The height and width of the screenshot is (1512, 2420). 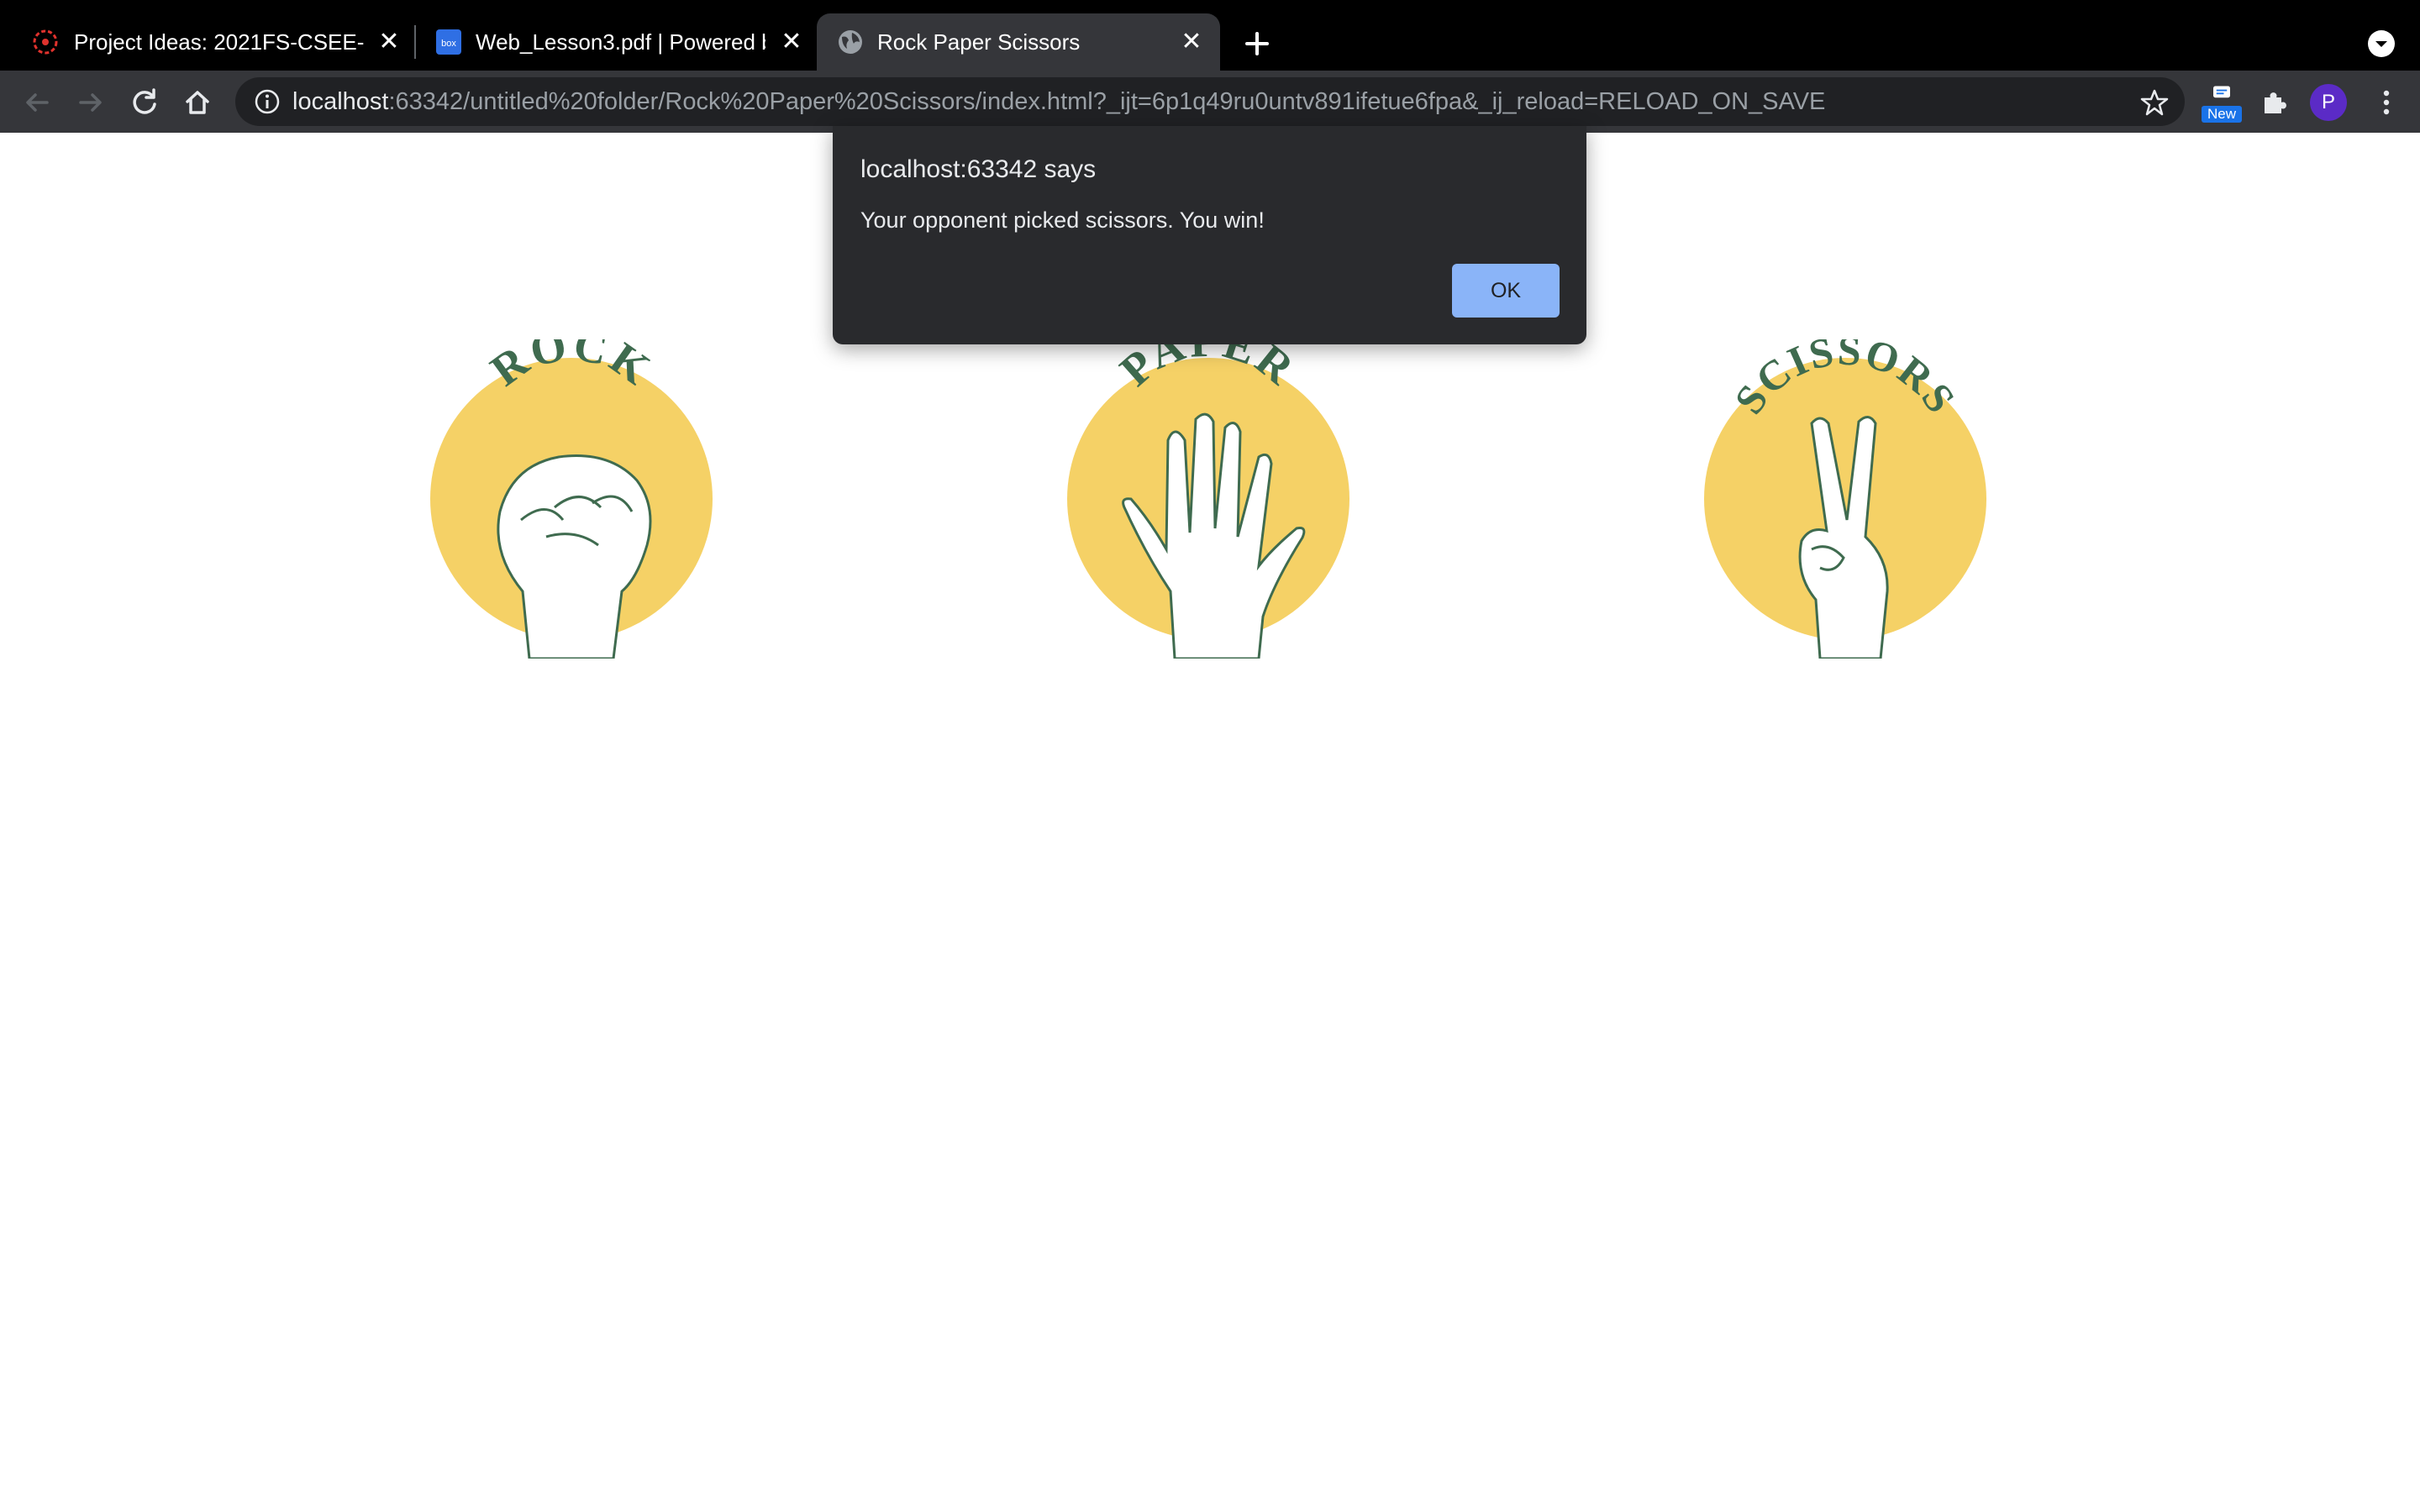 I want to click on more-menu-icon, so click(x=2387, y=102).